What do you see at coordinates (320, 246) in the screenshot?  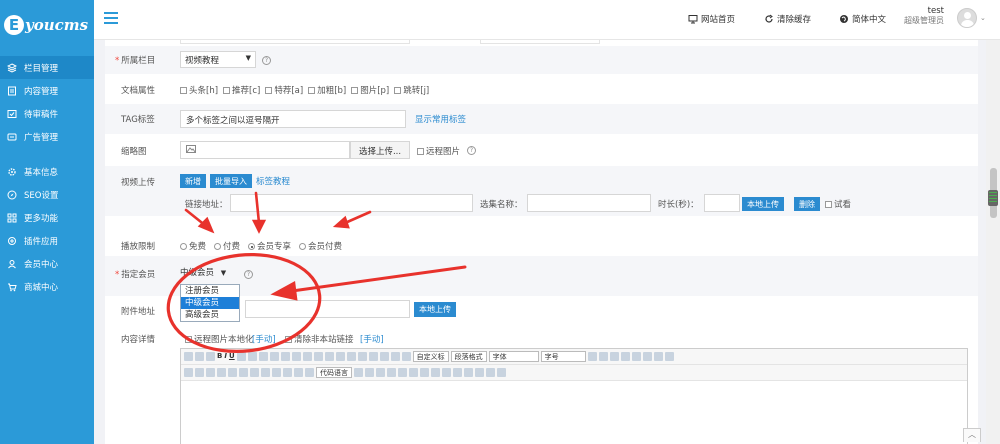 I see `playback-radio-member-paid: 会员付费` at bounding box center [320, 246].